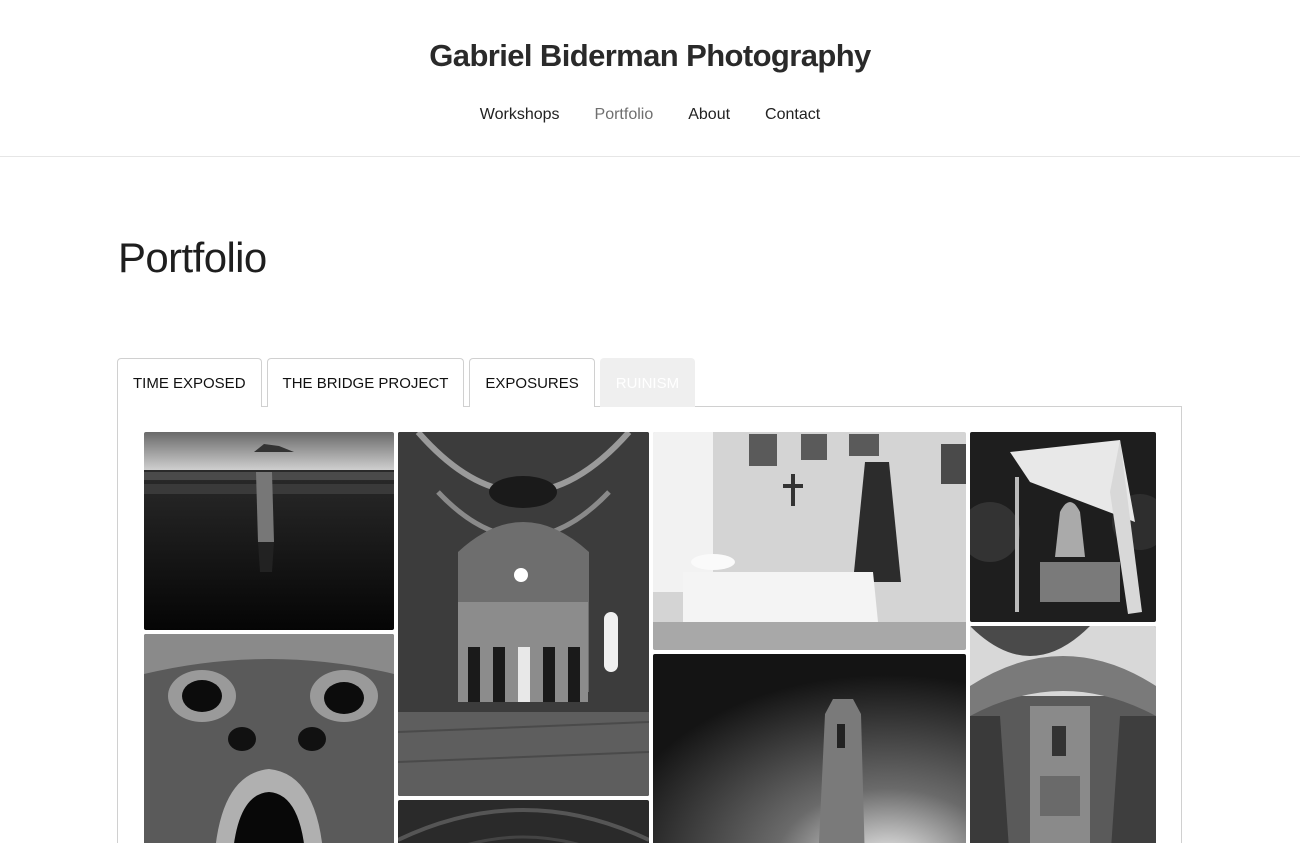 This screenshot has width=1300, height=843. Describe the element at coordinates (624, 115) in the screenshot. I see `nav-portfolio: Portfolio` at that location.